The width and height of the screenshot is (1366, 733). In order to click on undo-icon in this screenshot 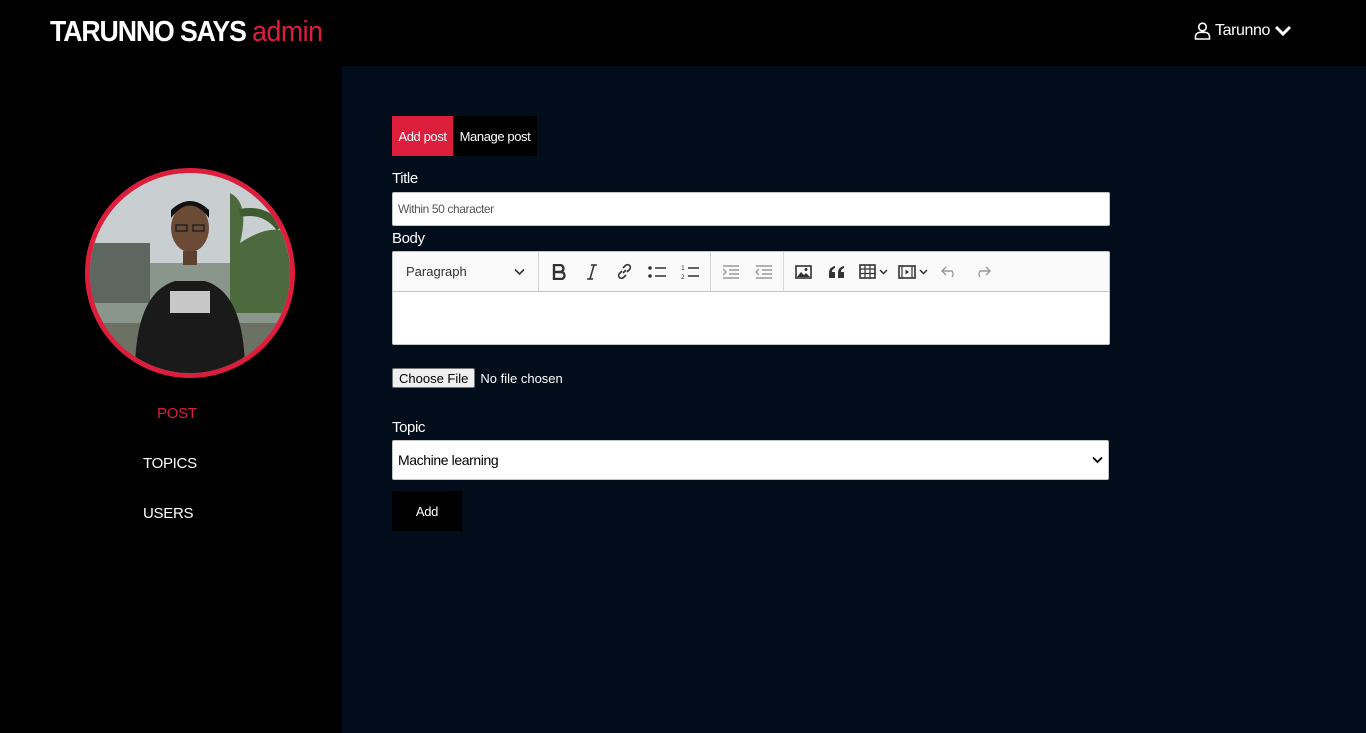, I will do `click(949, 272)`.